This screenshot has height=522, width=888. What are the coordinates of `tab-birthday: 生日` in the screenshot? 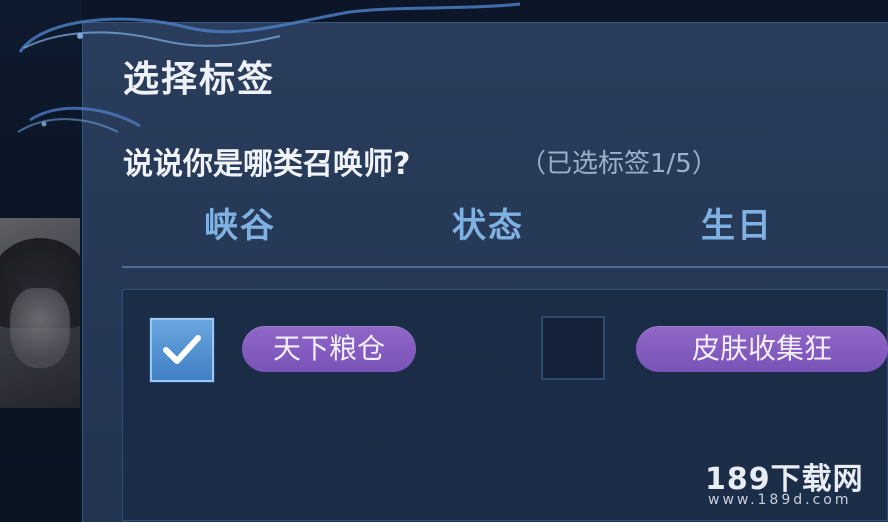 It's located at (737, 222).